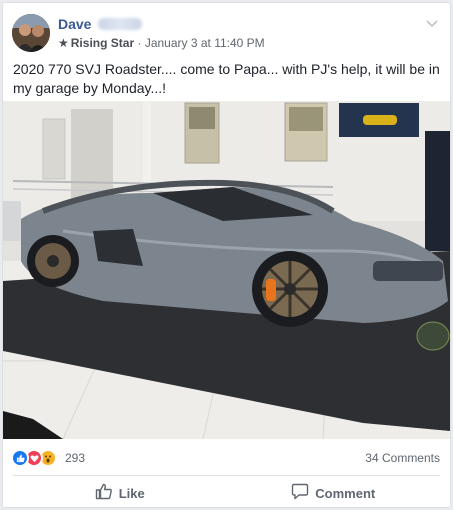  I want to click on reactions-count: 293, so click(75, 458).